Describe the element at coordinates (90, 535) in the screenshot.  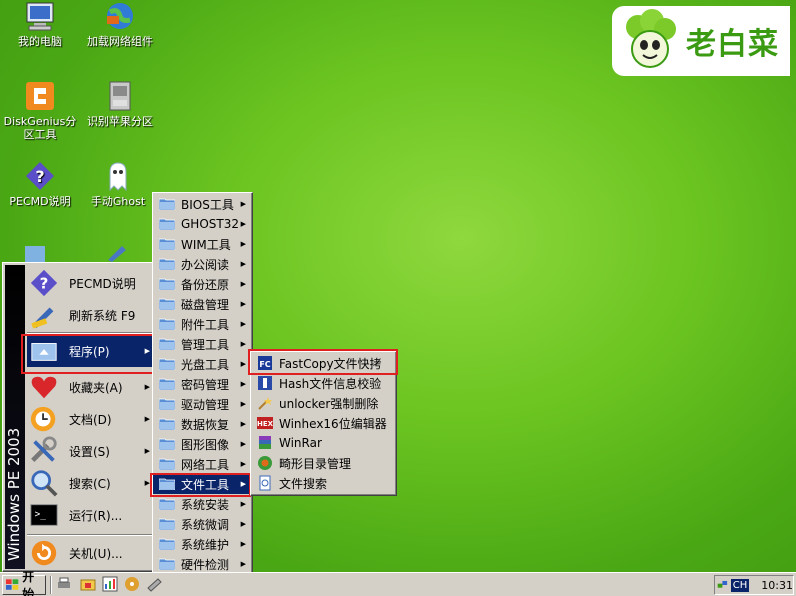
I see `start-menu-separator` at that location.